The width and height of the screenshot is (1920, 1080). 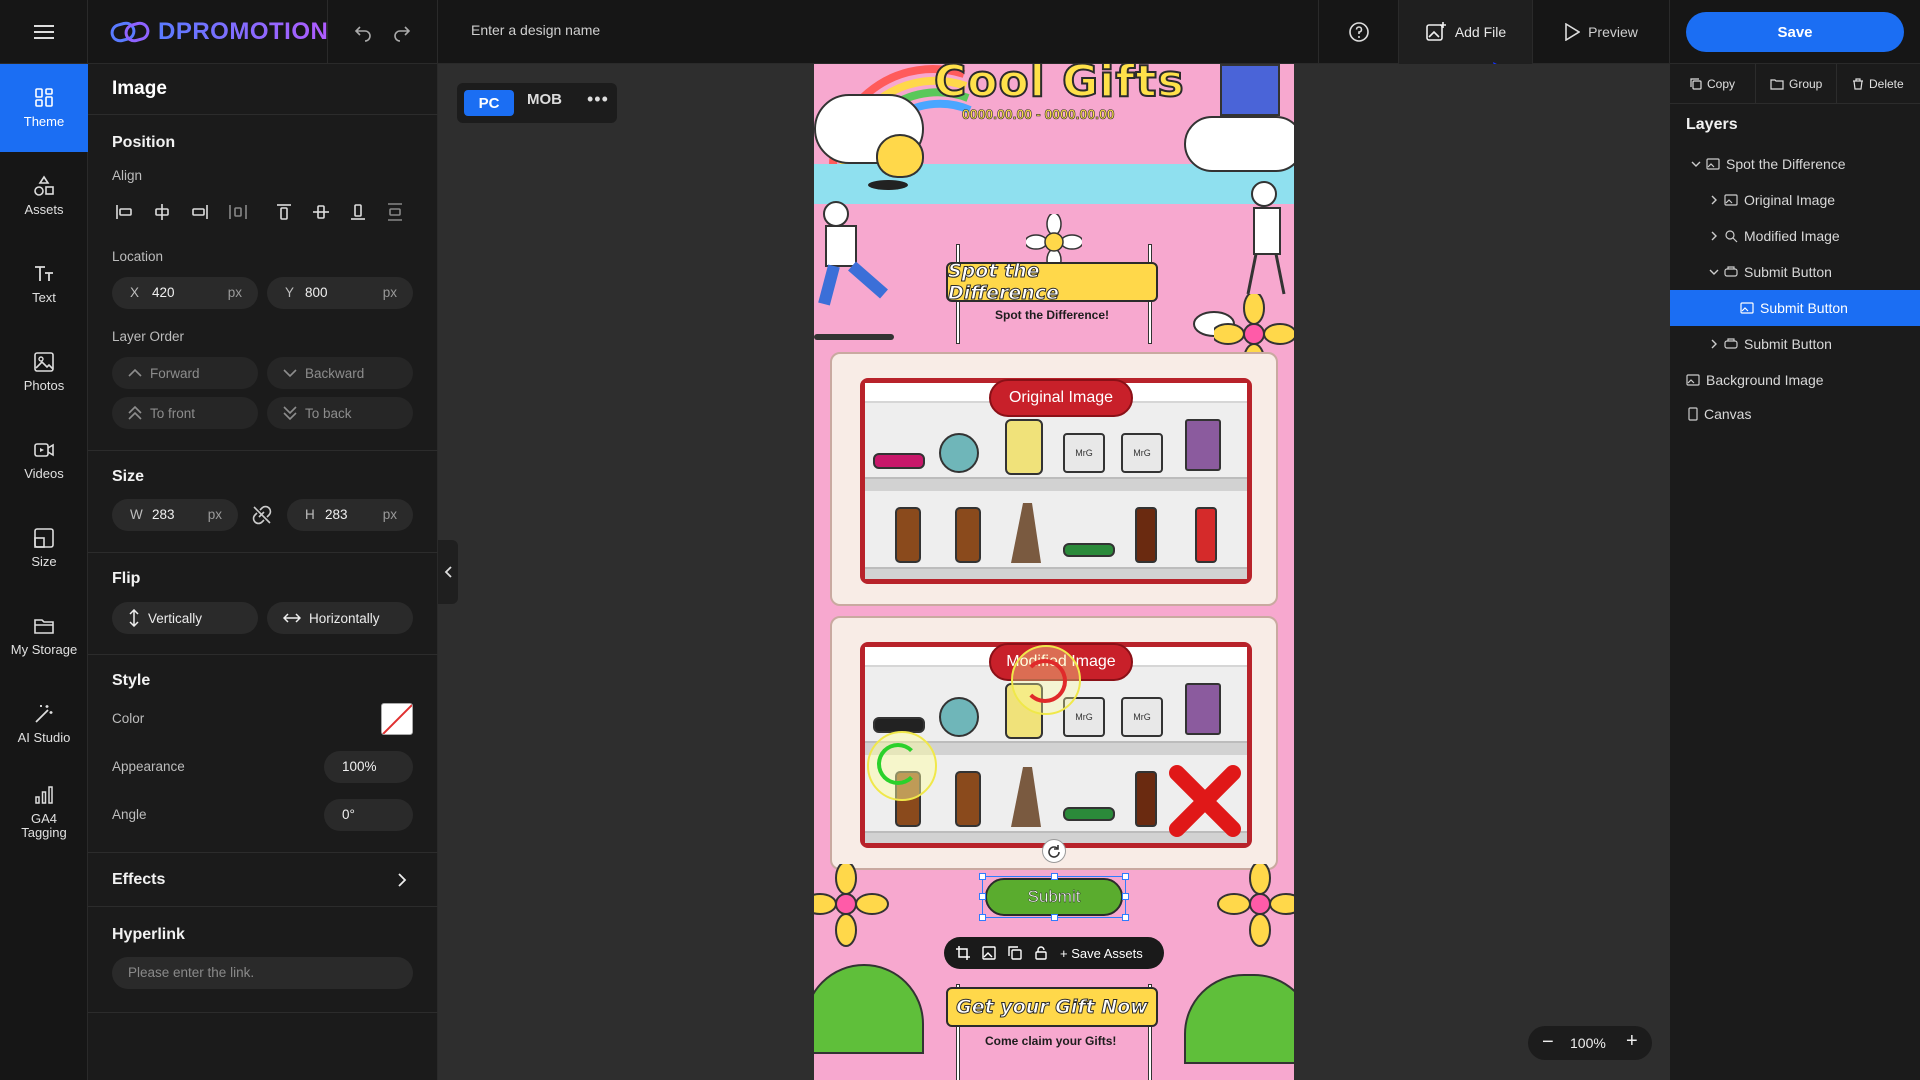 What do you see at coordinates (397, 719) in the screenshot?
I see `color-swatch` at bounding box center [397, 719].